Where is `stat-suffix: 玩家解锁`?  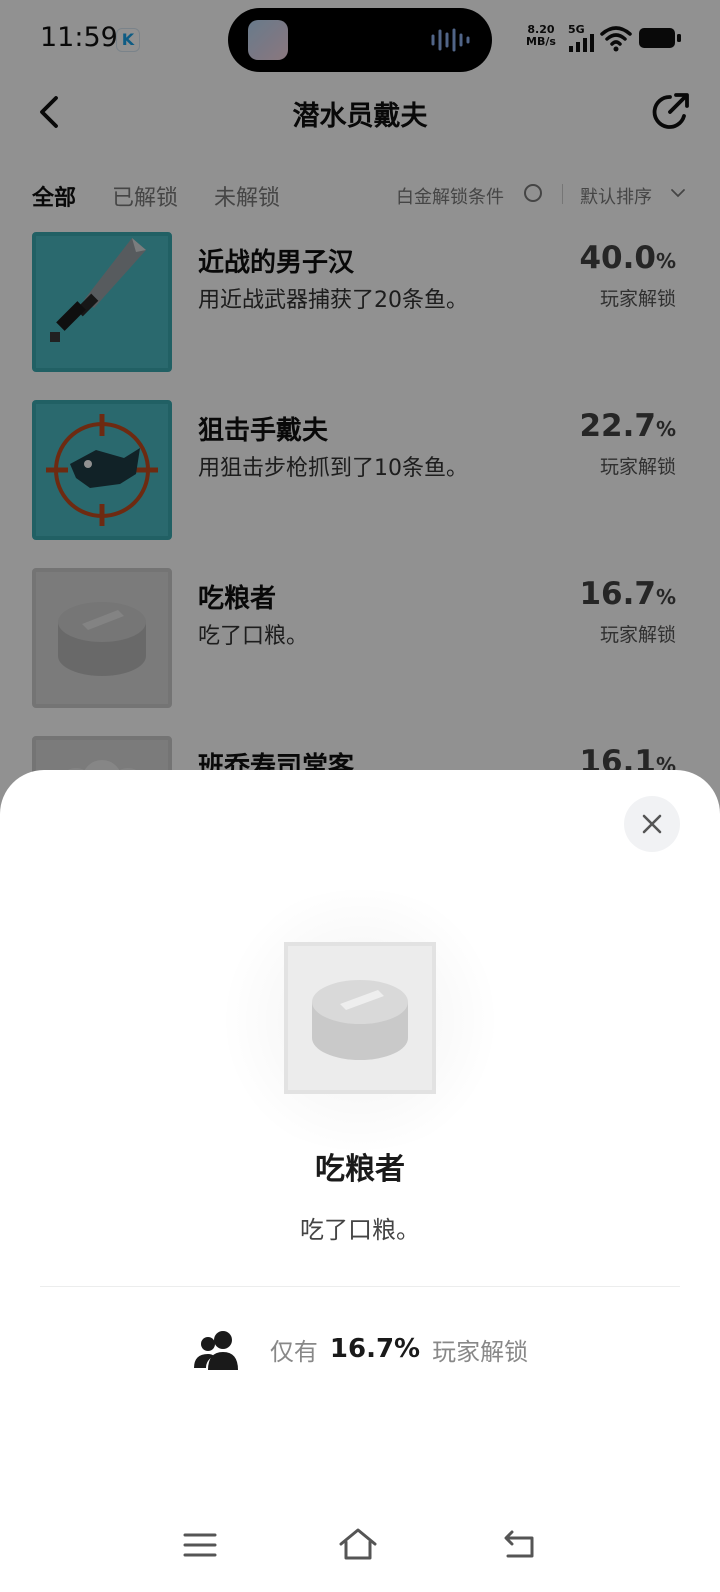
stat-suffix: 玩家解锁 is located at coordinates (480, 1351).